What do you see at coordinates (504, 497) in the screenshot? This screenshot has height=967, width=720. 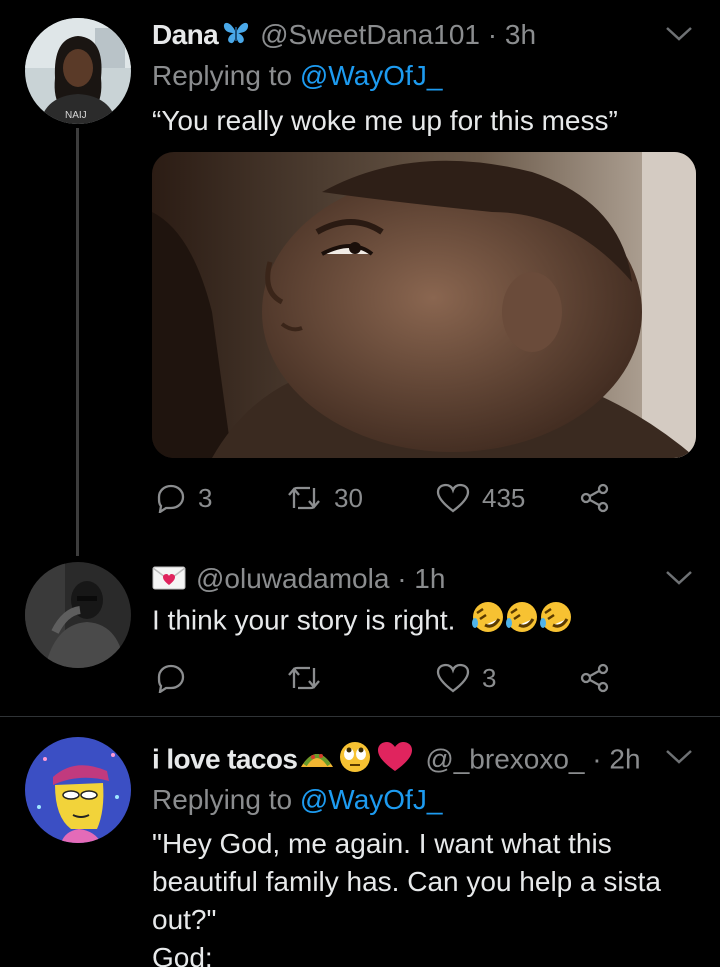 I see `like-count: 435` at bounding box center [504, 497].